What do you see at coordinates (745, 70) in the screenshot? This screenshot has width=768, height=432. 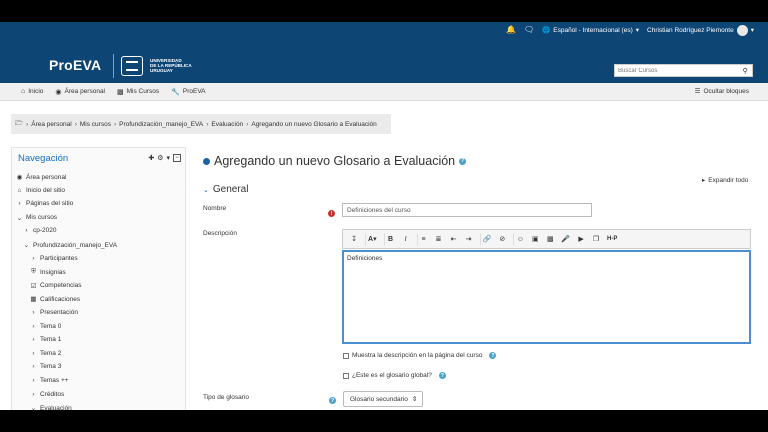 I see `search-icon: ⚲` at bounding box center [745, 70].